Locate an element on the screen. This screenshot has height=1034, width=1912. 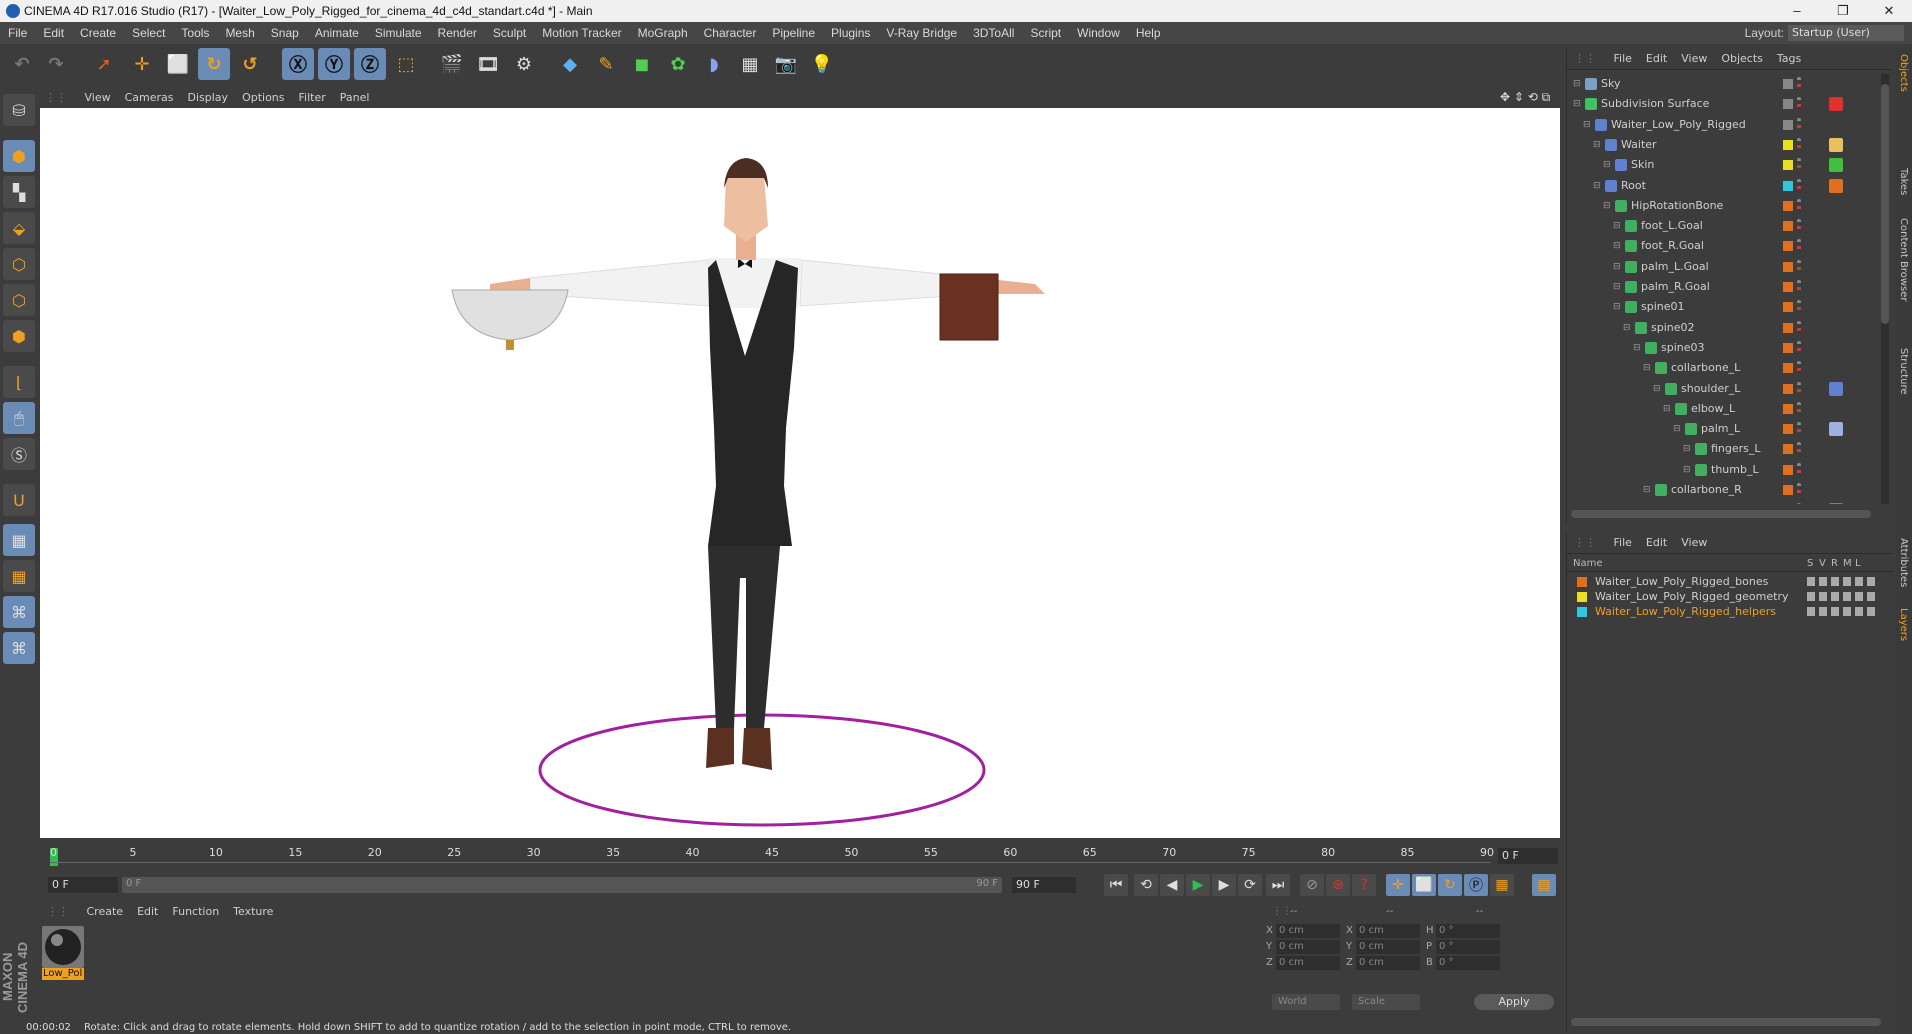
layer-flags-icon is located at coordinates (1842, 581).